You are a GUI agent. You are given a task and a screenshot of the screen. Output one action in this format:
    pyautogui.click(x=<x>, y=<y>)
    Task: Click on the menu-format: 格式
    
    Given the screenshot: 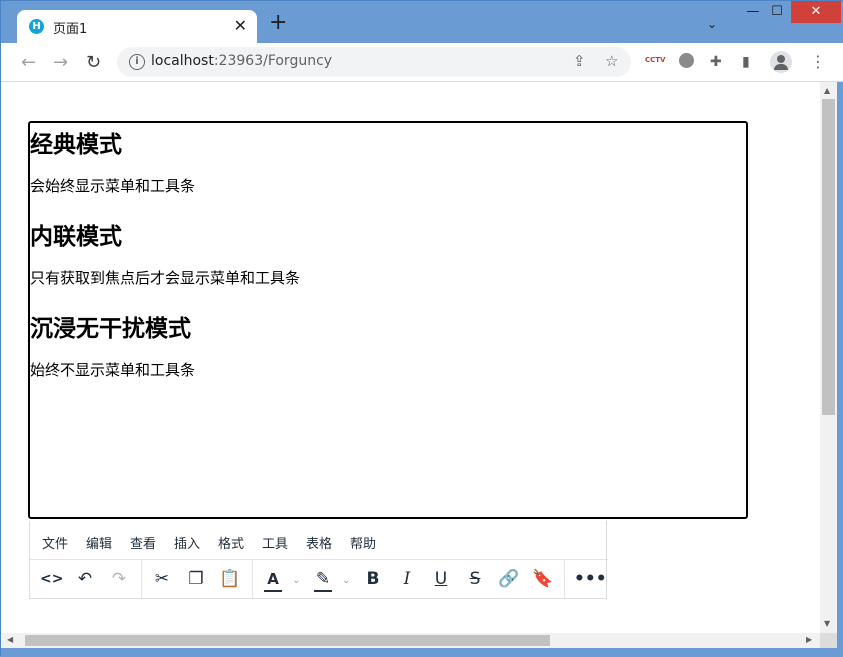 What is the action you would take?
    pyautogui.click(x=231, y=542)
    